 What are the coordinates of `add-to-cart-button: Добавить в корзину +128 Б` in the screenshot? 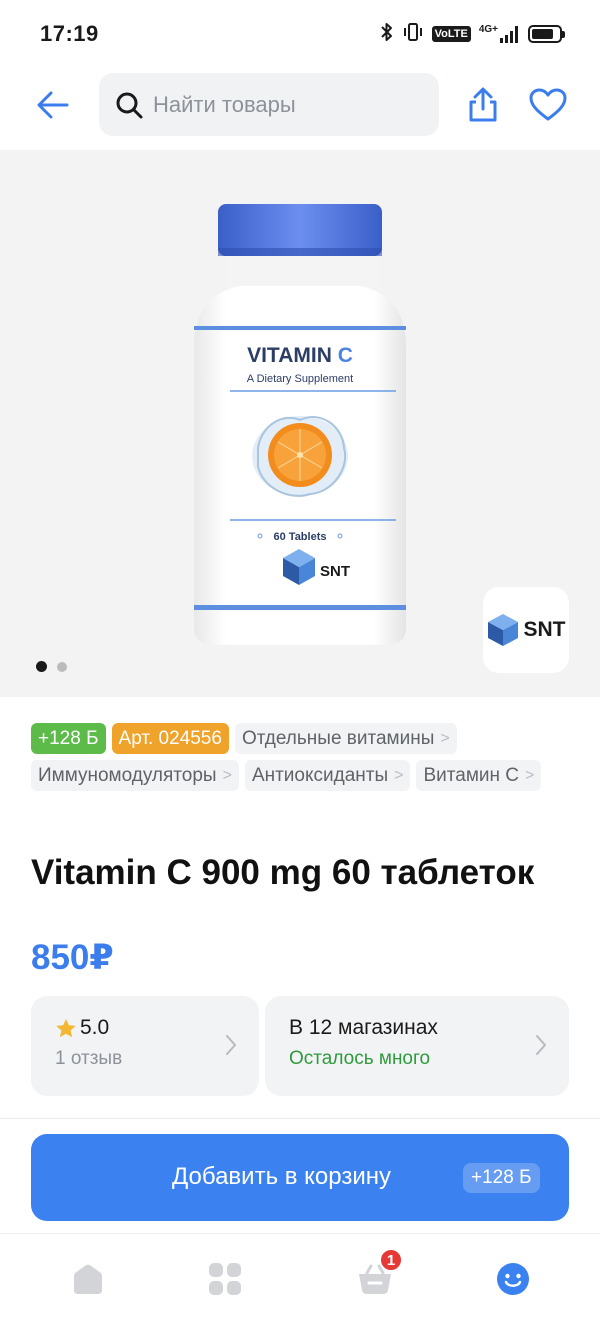 It's located at (300, 1177).